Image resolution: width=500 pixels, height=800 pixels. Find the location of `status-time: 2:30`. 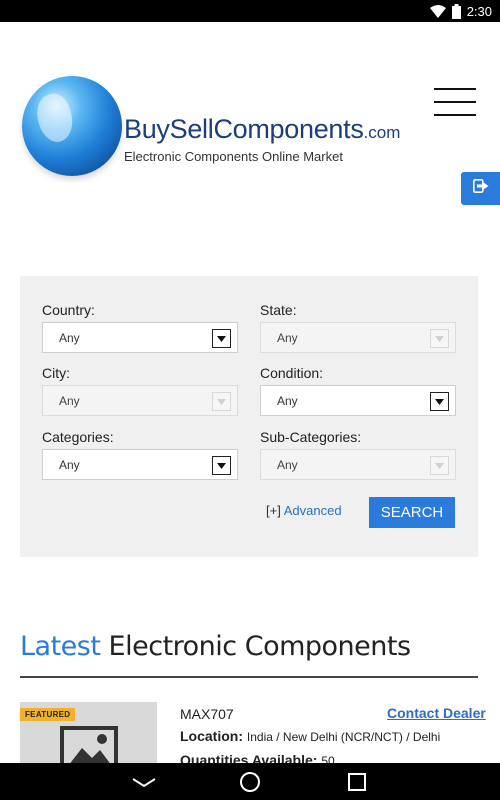

status-time: 2:30 is located at coordinates (479, 11).